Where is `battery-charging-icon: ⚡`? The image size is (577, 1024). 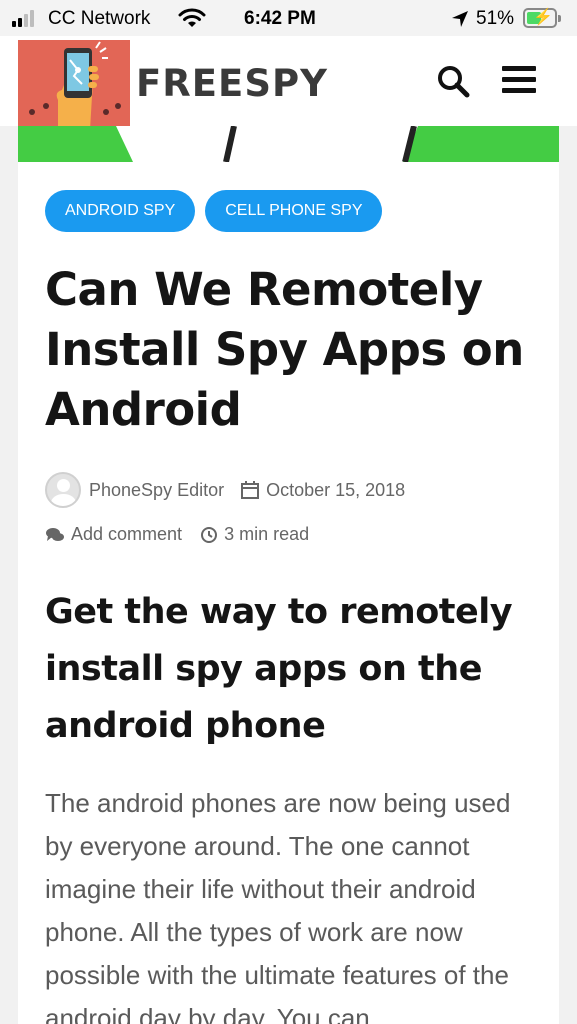 battery-charging-icon: ⚡ is located at coordinates (542, 18).